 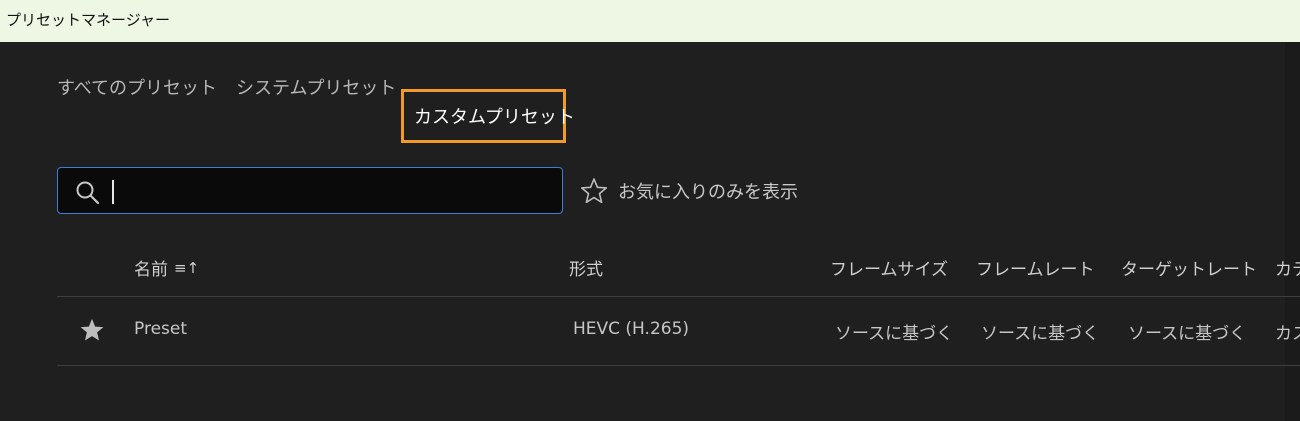 I want to click on column-header-category: カテ, so click(x=1287, y=267).